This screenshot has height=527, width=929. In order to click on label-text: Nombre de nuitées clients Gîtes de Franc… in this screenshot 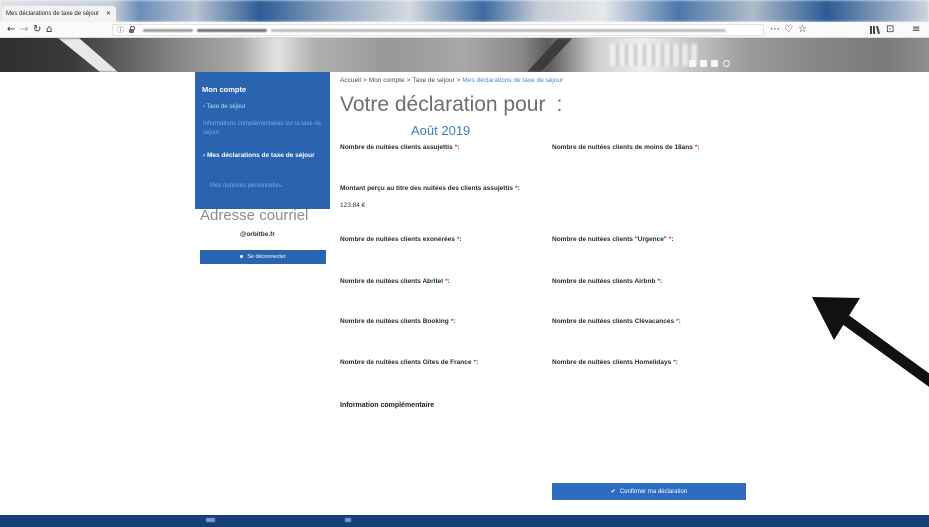, I will do `click(406, 362)`.